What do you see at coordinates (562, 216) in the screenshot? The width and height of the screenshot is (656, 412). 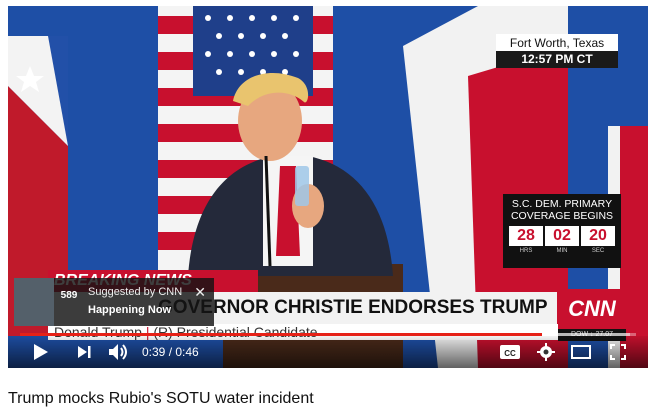 I see `coverage-title-line2: COVERAGE BEGINS` at bounding box center [562, 216].